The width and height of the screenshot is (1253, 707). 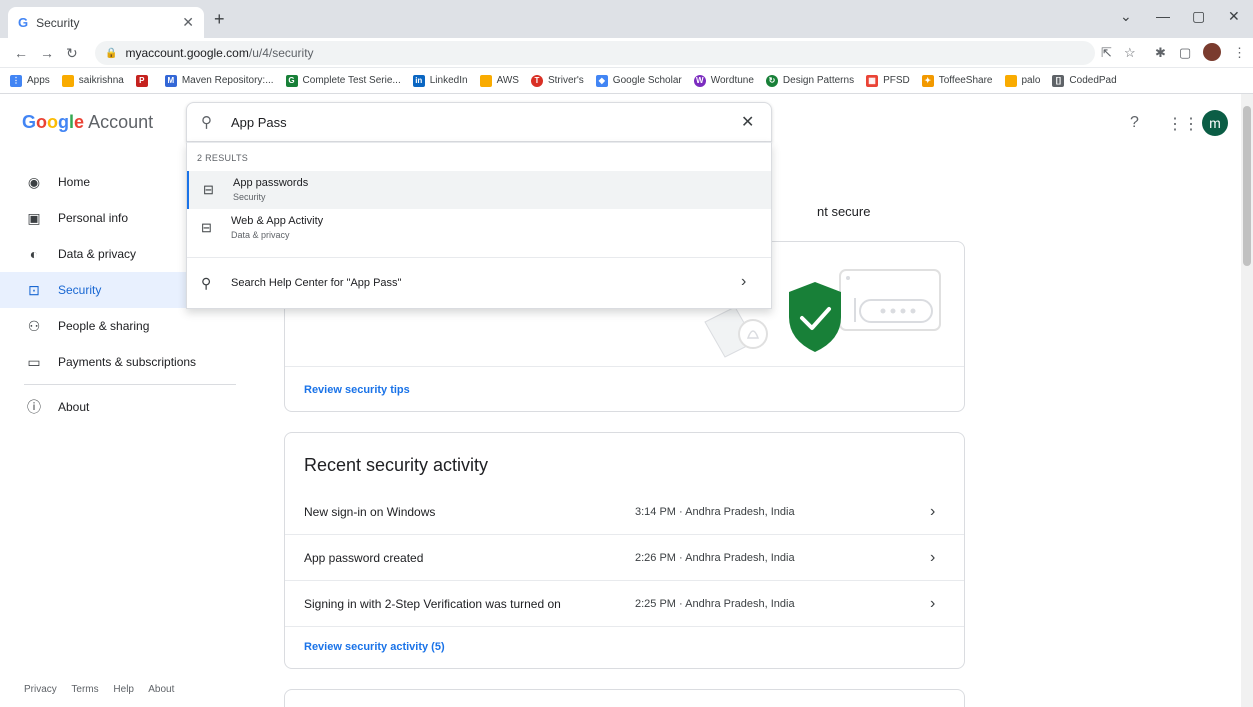 What do you see at coordinates (557, 80) in the screenshot?
I see `bookmark-item: T Striver's` at bounding box center [557, 80].